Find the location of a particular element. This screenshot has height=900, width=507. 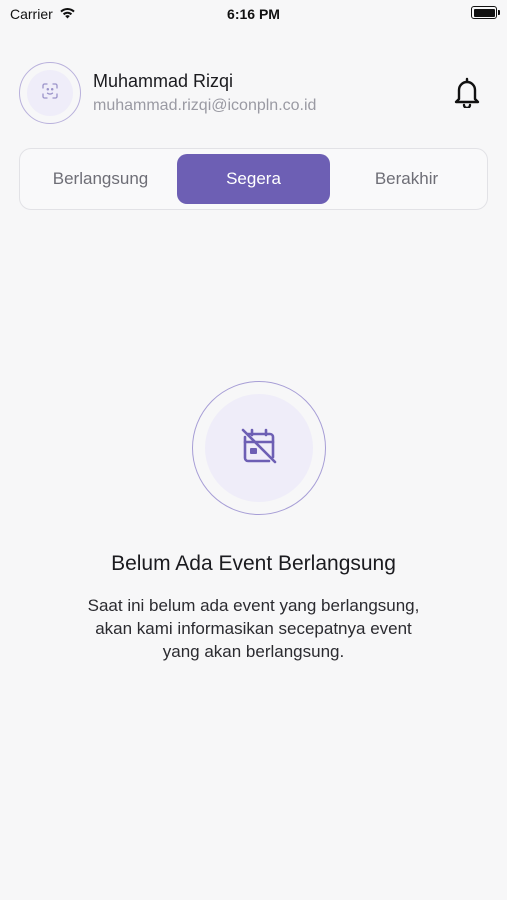

battery-level is located at coordinates (484, 12).